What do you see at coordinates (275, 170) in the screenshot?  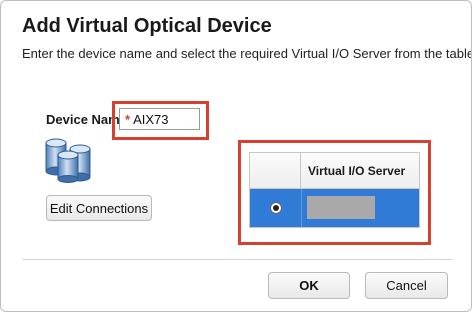 I see `select-column-header` at bounding box center [275, 170].